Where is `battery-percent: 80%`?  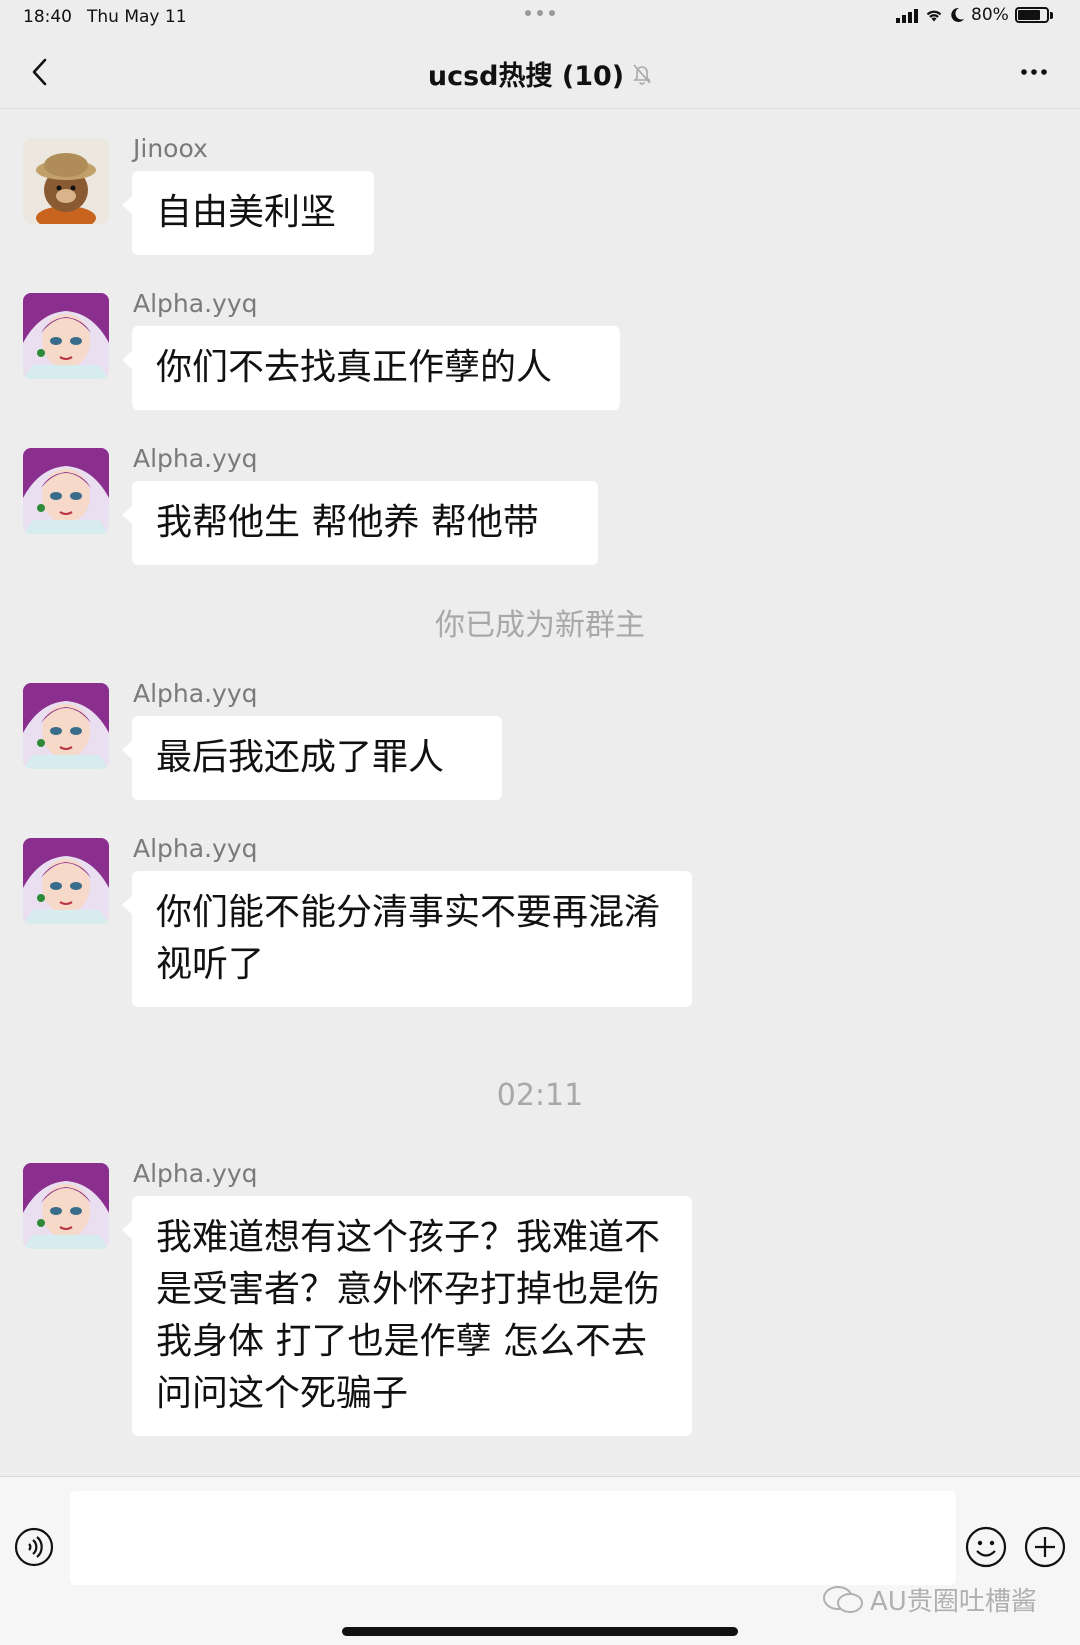
battery-percent: 80% is located at coordinates (990, 15).